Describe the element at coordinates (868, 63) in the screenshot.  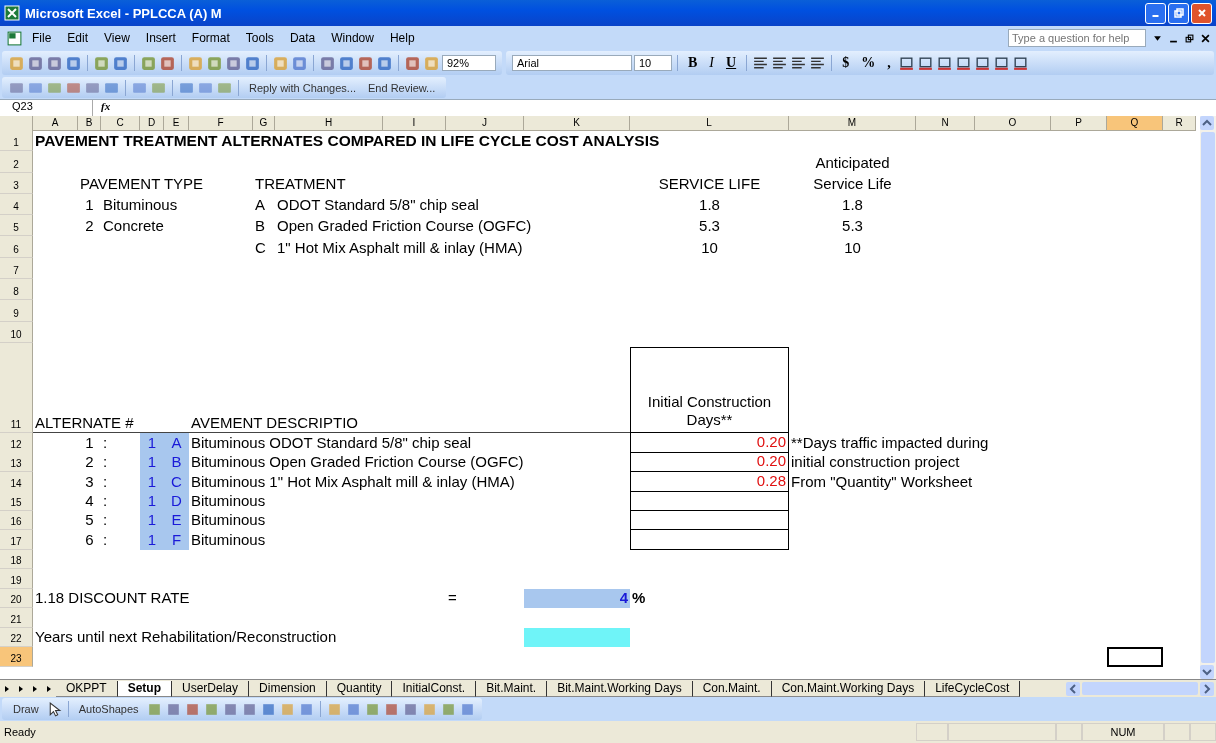
I see `percent-button: %` at that location.